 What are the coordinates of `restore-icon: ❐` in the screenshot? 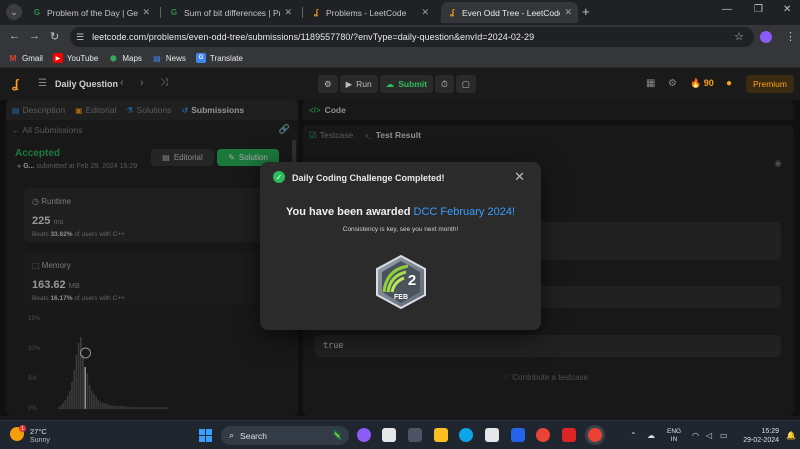 It's located at (758, 9).